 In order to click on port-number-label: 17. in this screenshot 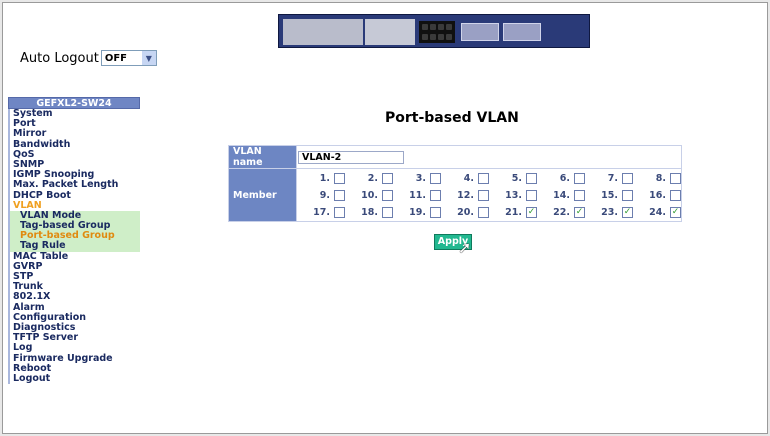, I will do `click(321, 212)`.